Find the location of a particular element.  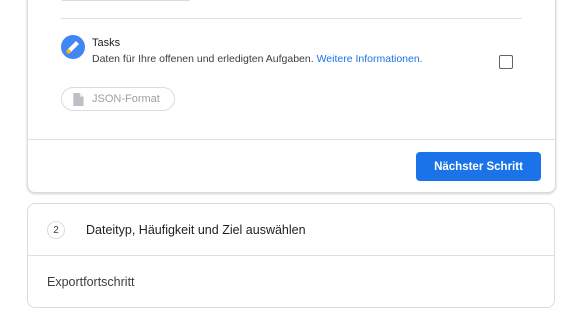

google-tasks-icon is located at coordinates (73, 47).